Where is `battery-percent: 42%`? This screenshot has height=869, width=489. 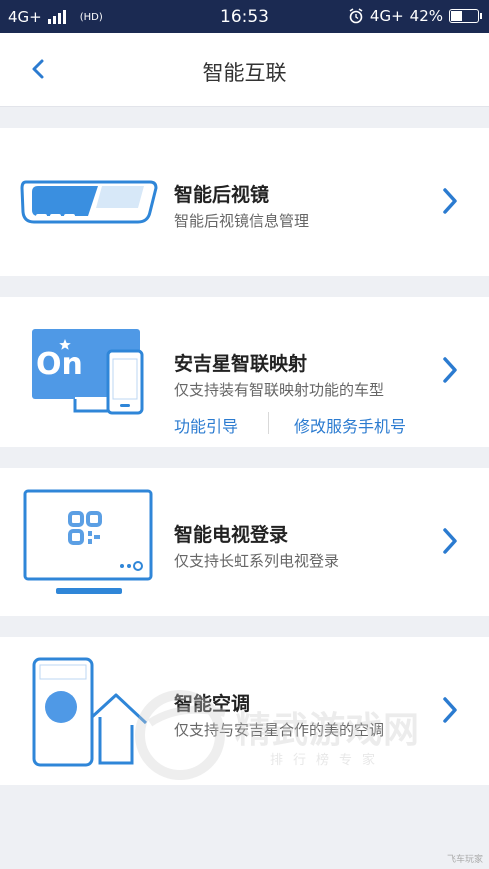
battery-percent: 42% is located at coordinates (426, 16).